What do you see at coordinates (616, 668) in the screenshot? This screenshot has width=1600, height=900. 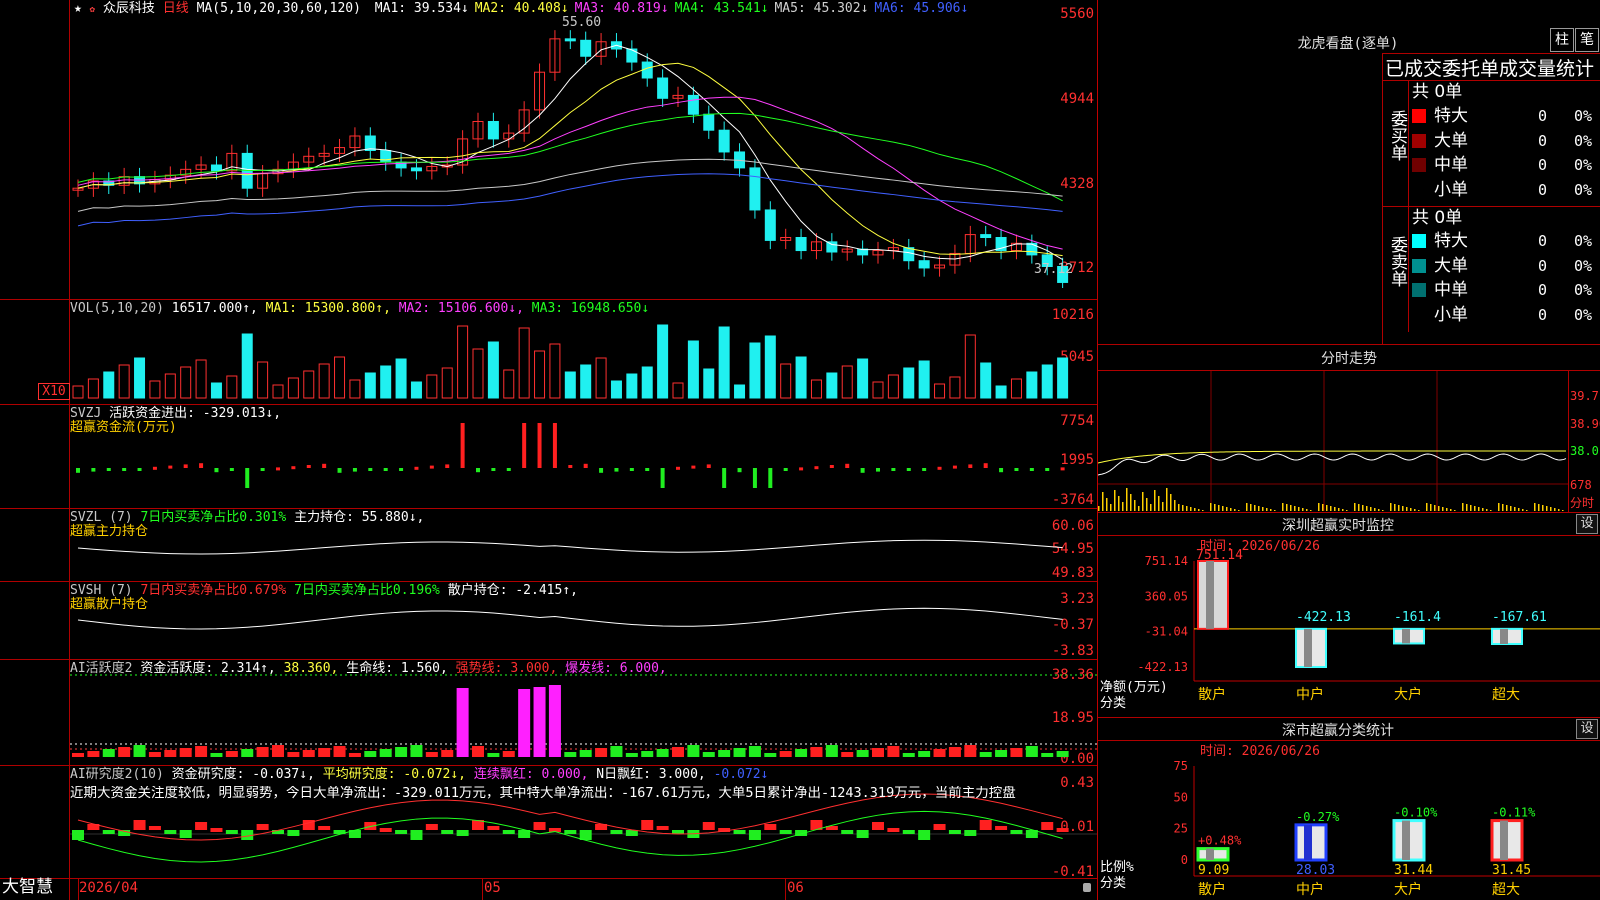 I see `ai1-burst-line: 爆发线: 6.000,` at bounding box center [616, 668].